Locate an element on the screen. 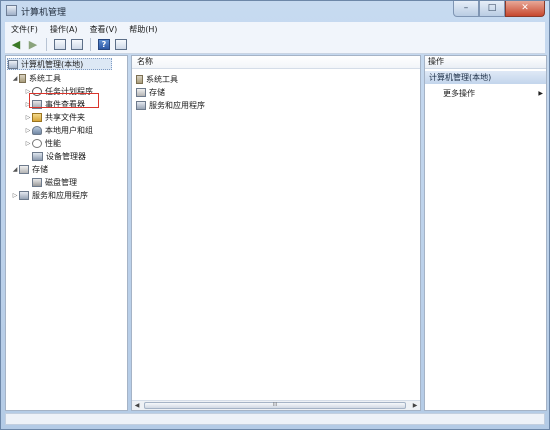 This screenshot has width=550, height=430. tree-item-services-apps: ▷ 服务和应用程序 is located at coordinates (49, 195).